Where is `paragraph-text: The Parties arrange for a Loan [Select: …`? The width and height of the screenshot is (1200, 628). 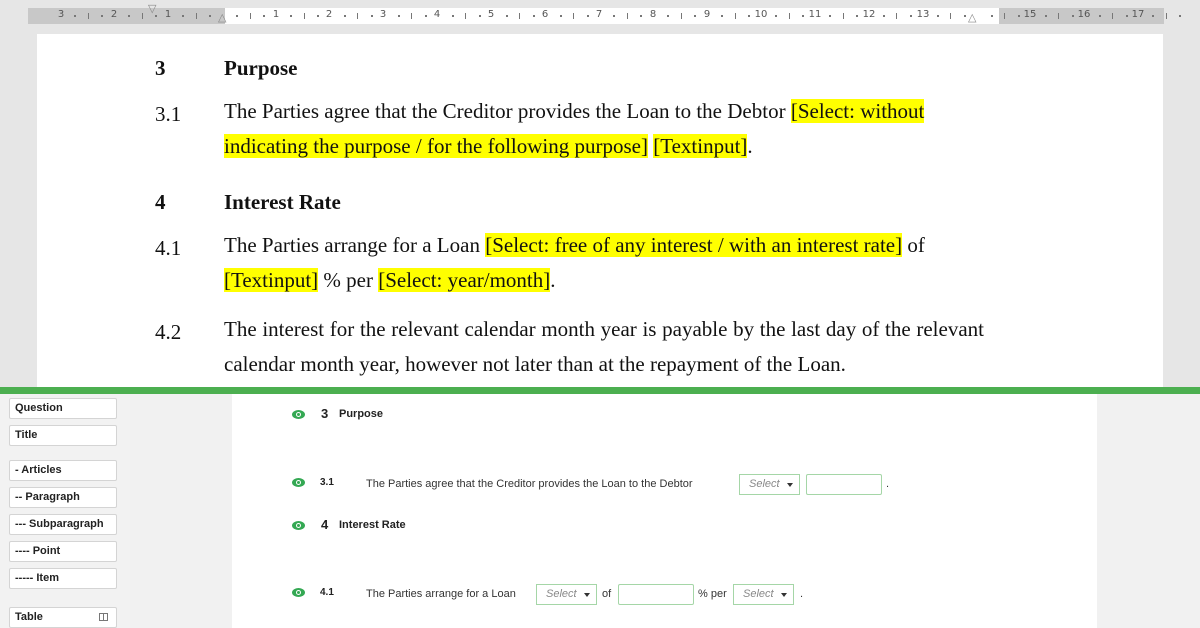 paragraph-text: The Parties arrange for a Loan [Select: … is located at coordinates (574, 262).